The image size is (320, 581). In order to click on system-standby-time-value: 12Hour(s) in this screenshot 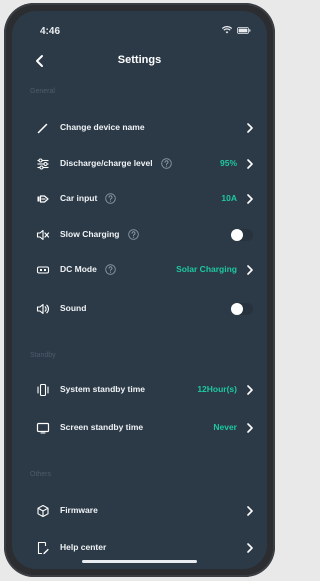, I will do `click(217, 389)`.